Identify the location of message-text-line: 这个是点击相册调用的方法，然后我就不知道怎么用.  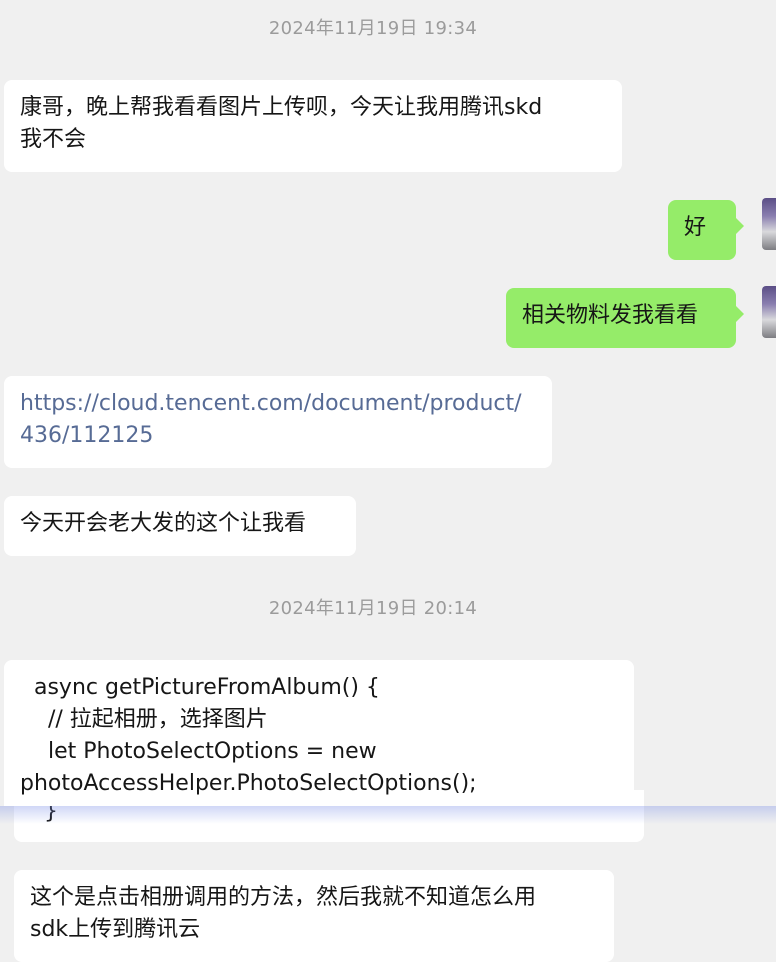
(283, 897).